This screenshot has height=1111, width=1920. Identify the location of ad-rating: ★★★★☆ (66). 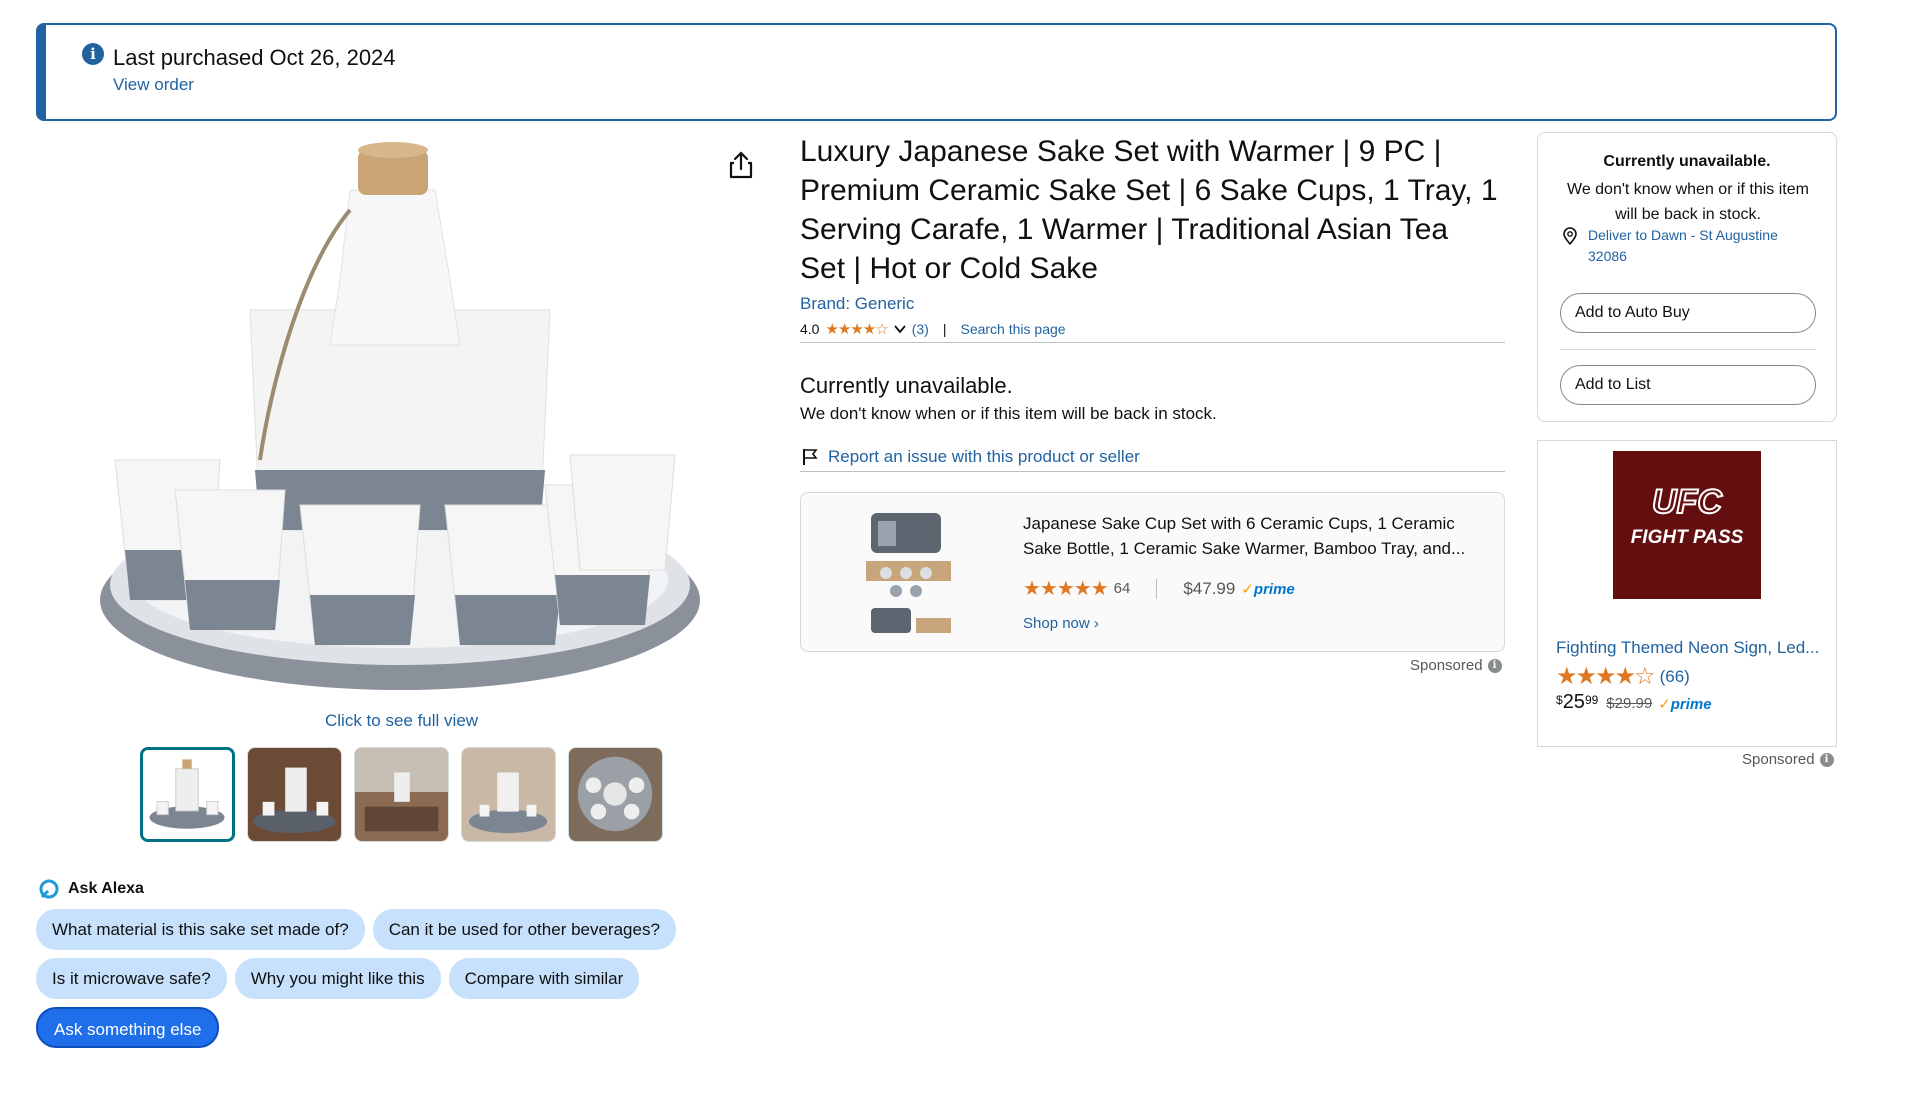
(1623, 676).